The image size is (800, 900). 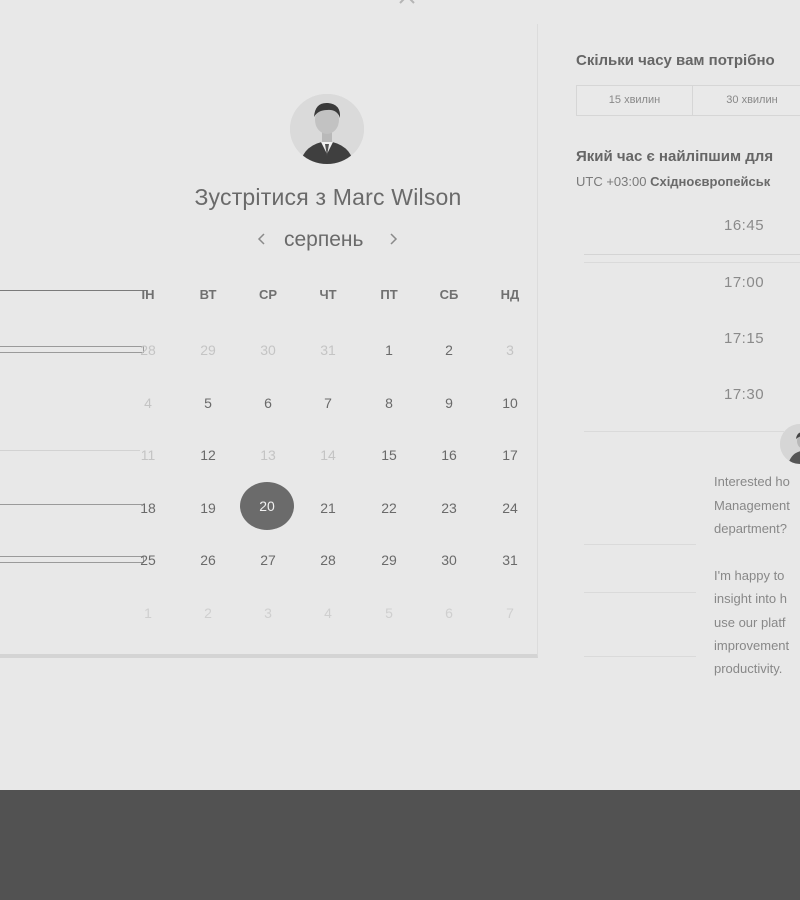 I want to click on calendar-day: 13, so click(x=268, y=455).